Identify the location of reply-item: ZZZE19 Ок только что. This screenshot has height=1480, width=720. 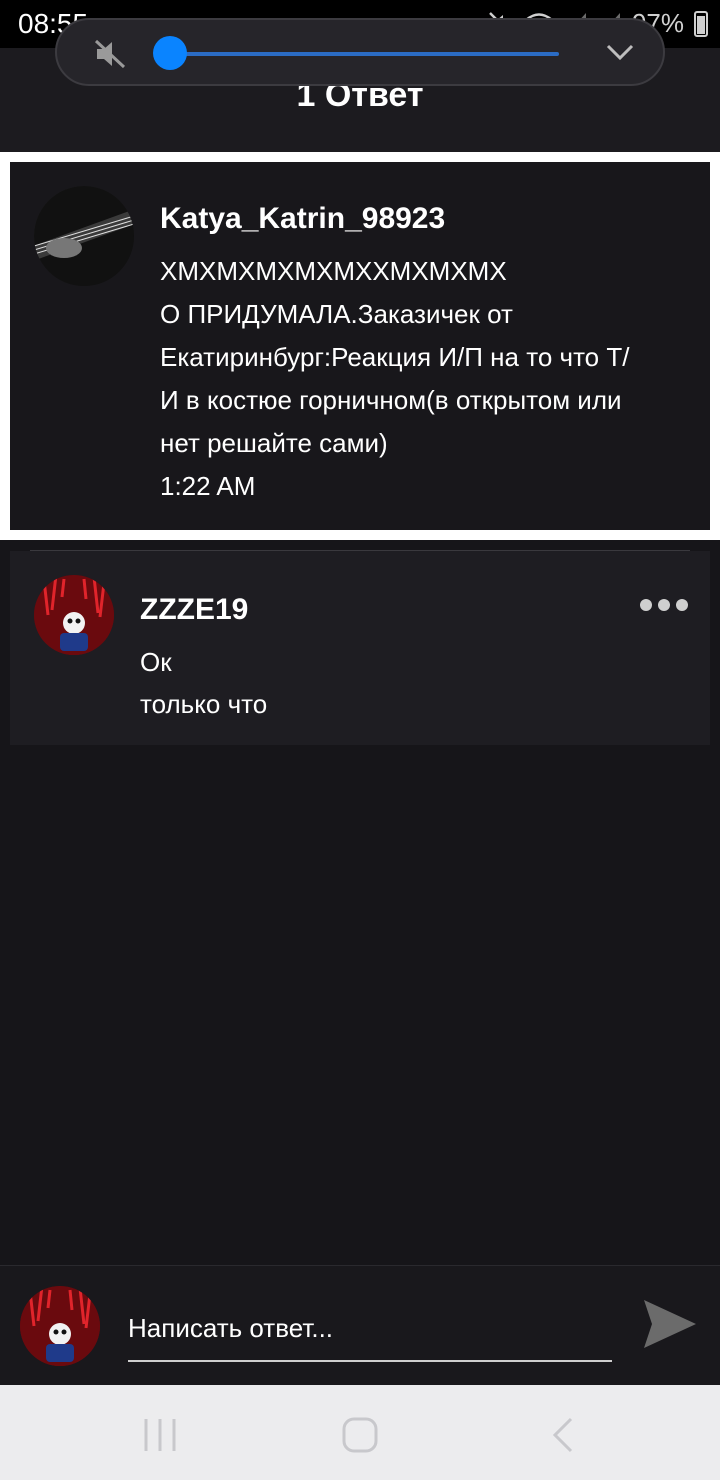
(360, 648).